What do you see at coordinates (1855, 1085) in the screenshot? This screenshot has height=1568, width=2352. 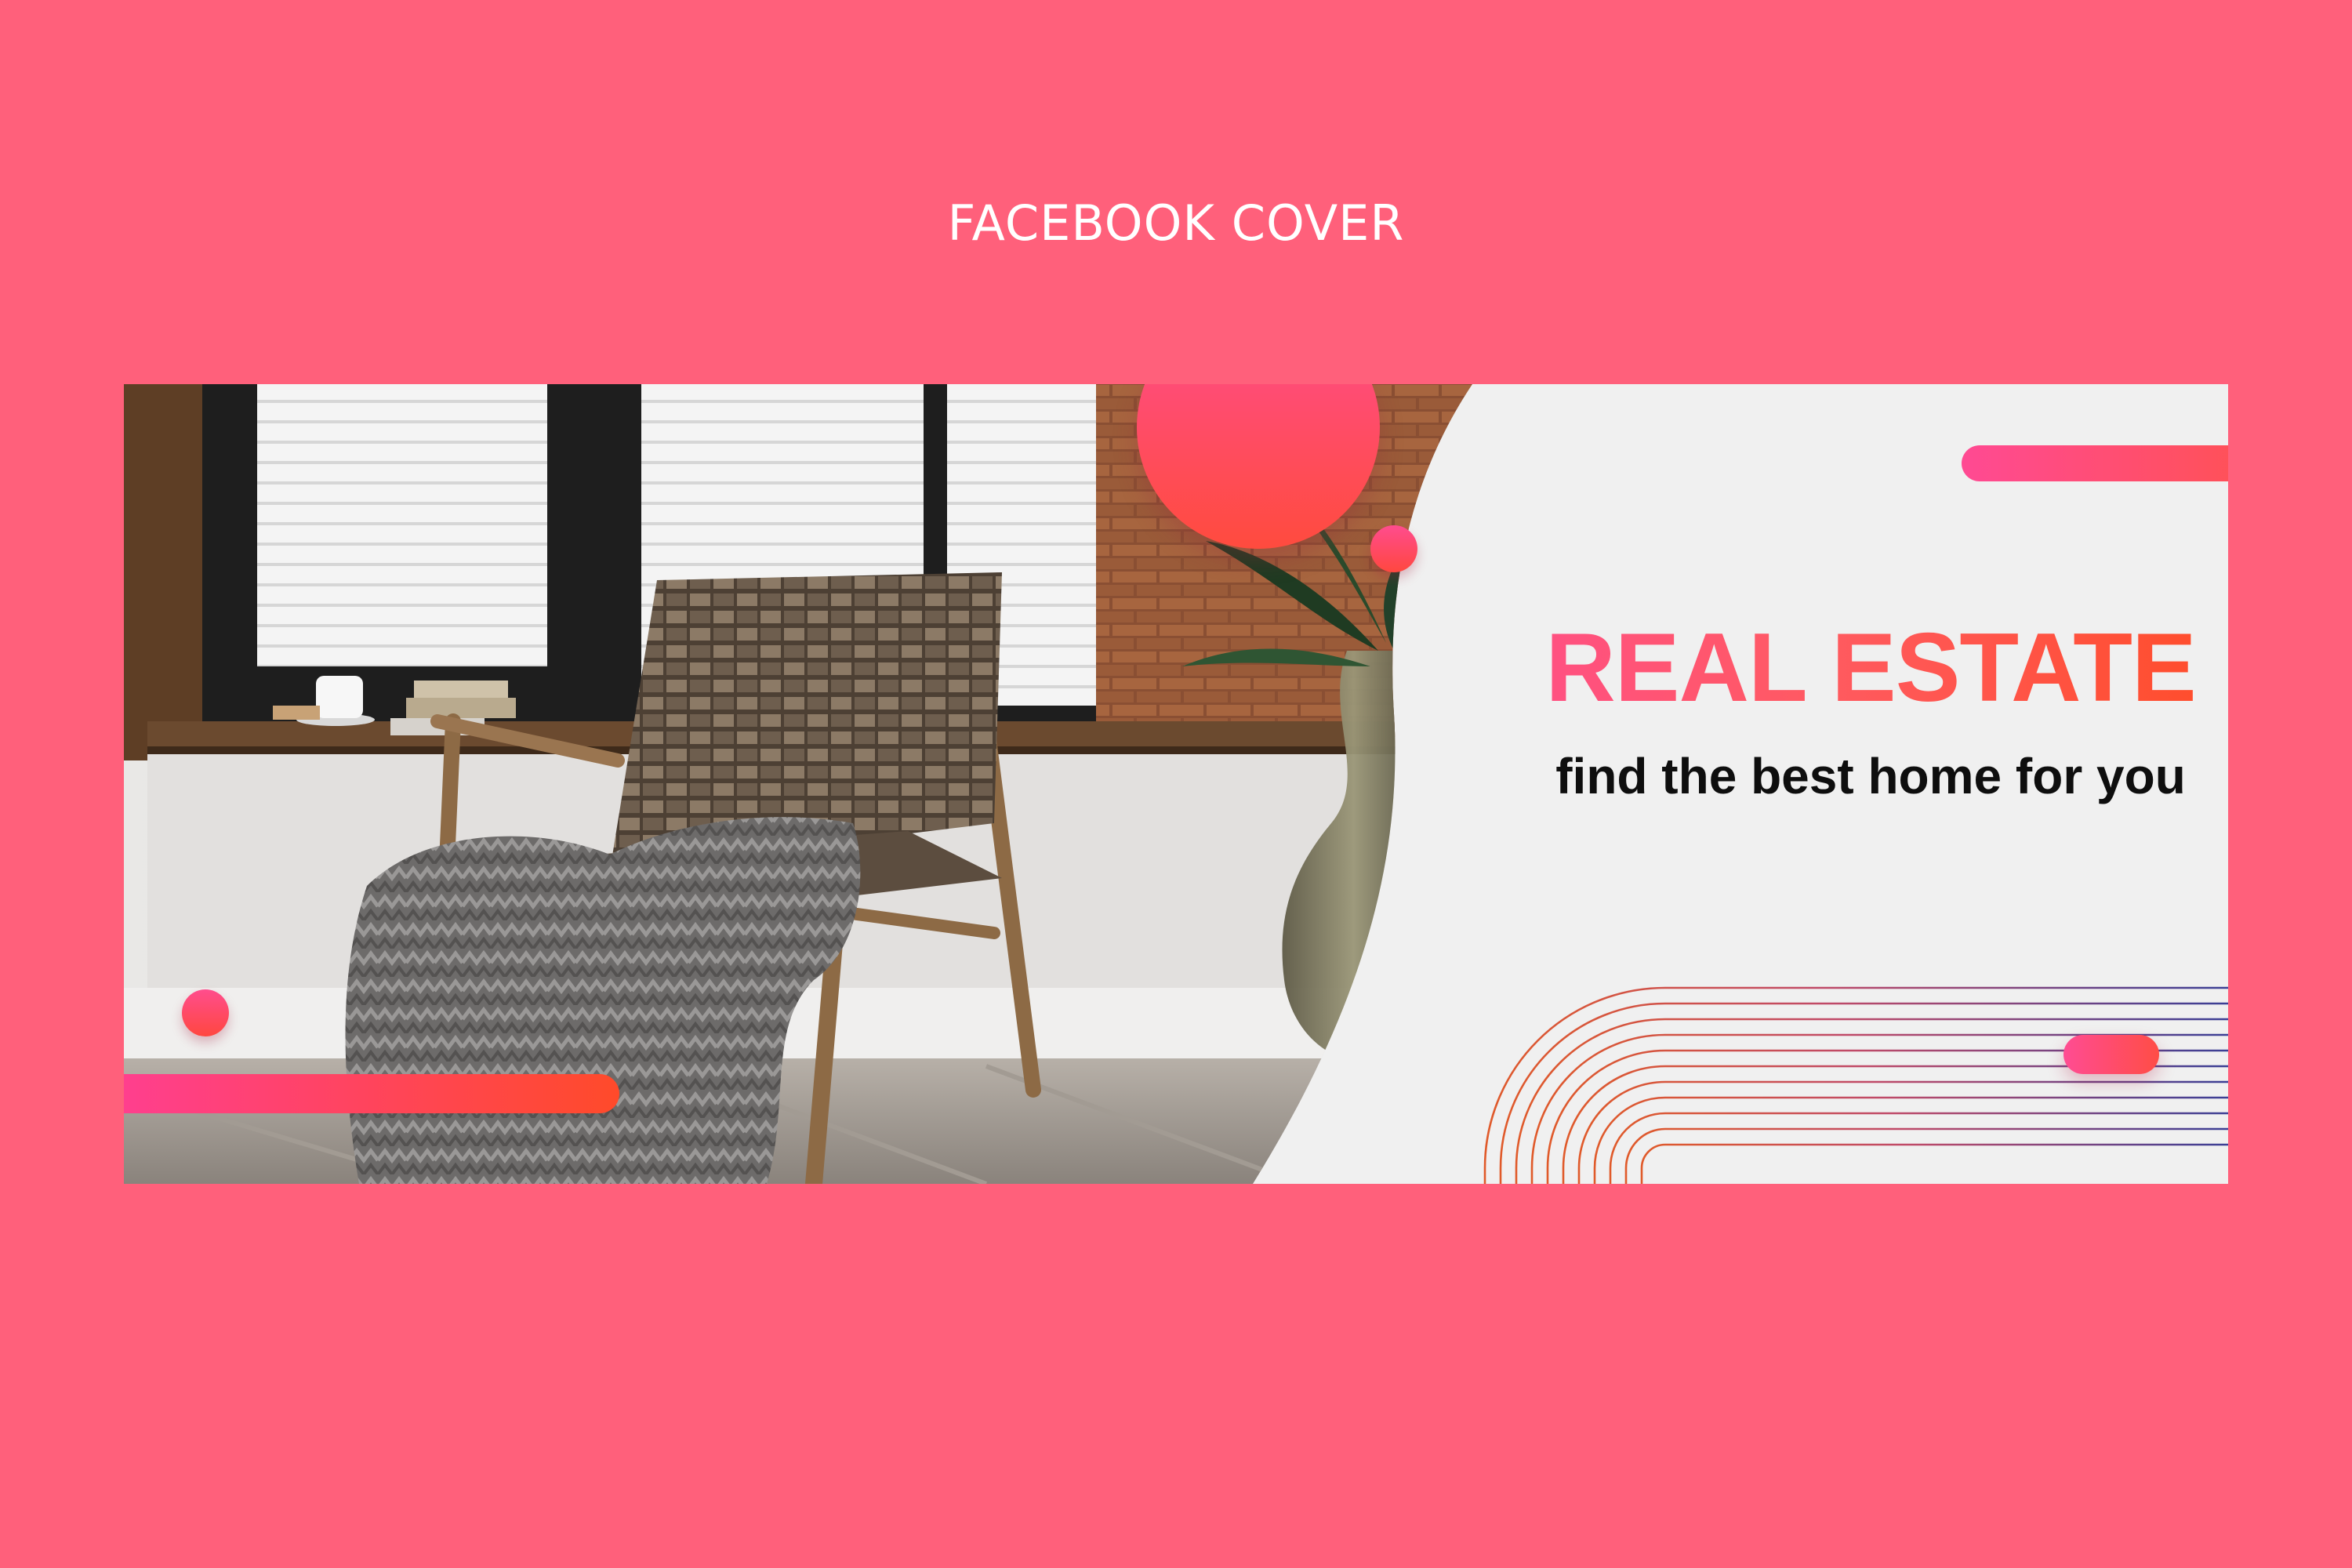 I see `decorative-line-arcs` at bounding box center [1855, 1085].